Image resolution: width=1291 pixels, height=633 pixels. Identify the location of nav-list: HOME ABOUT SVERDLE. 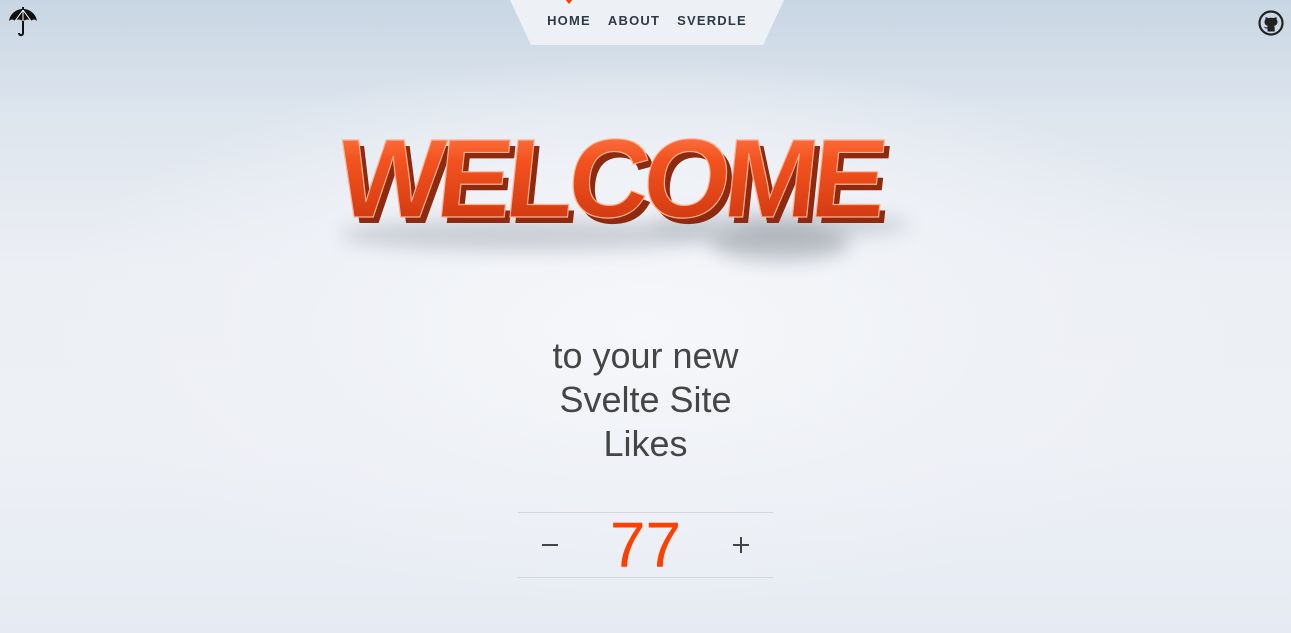
(647, 22).